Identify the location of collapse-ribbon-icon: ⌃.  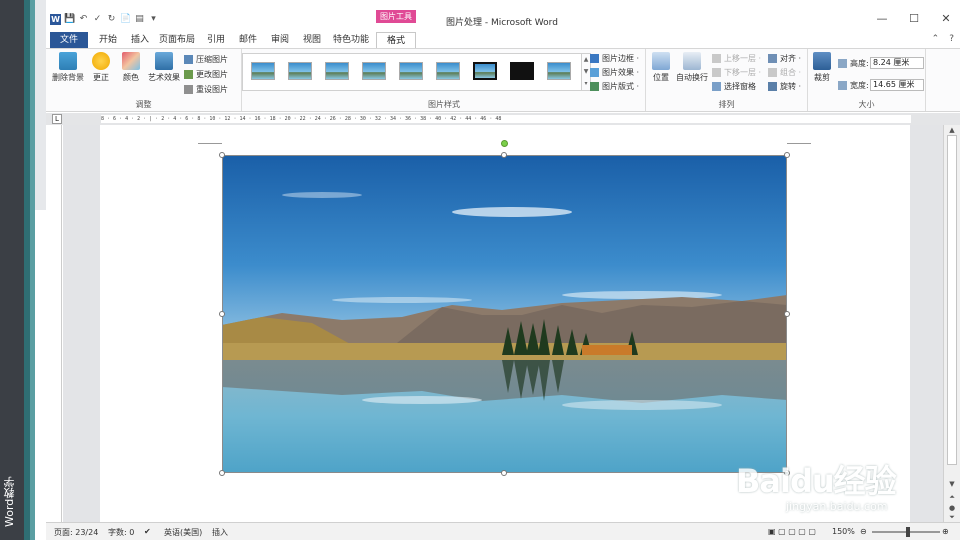
(936, 39).